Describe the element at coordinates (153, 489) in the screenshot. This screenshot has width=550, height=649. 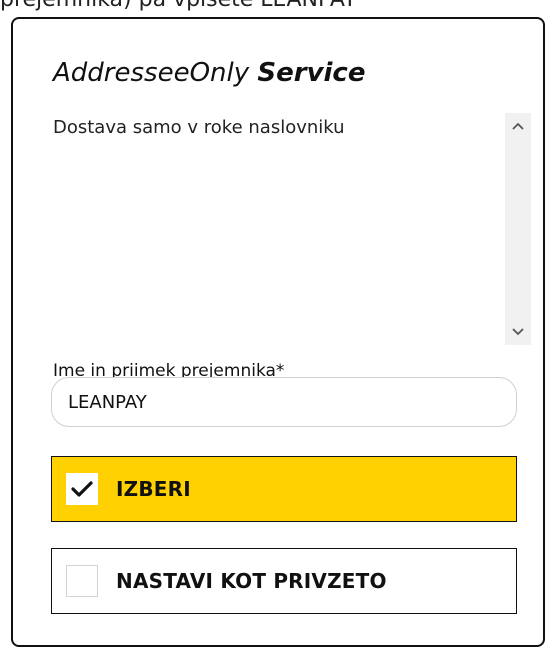
I see `select-option-label: IZBERI` at that location.